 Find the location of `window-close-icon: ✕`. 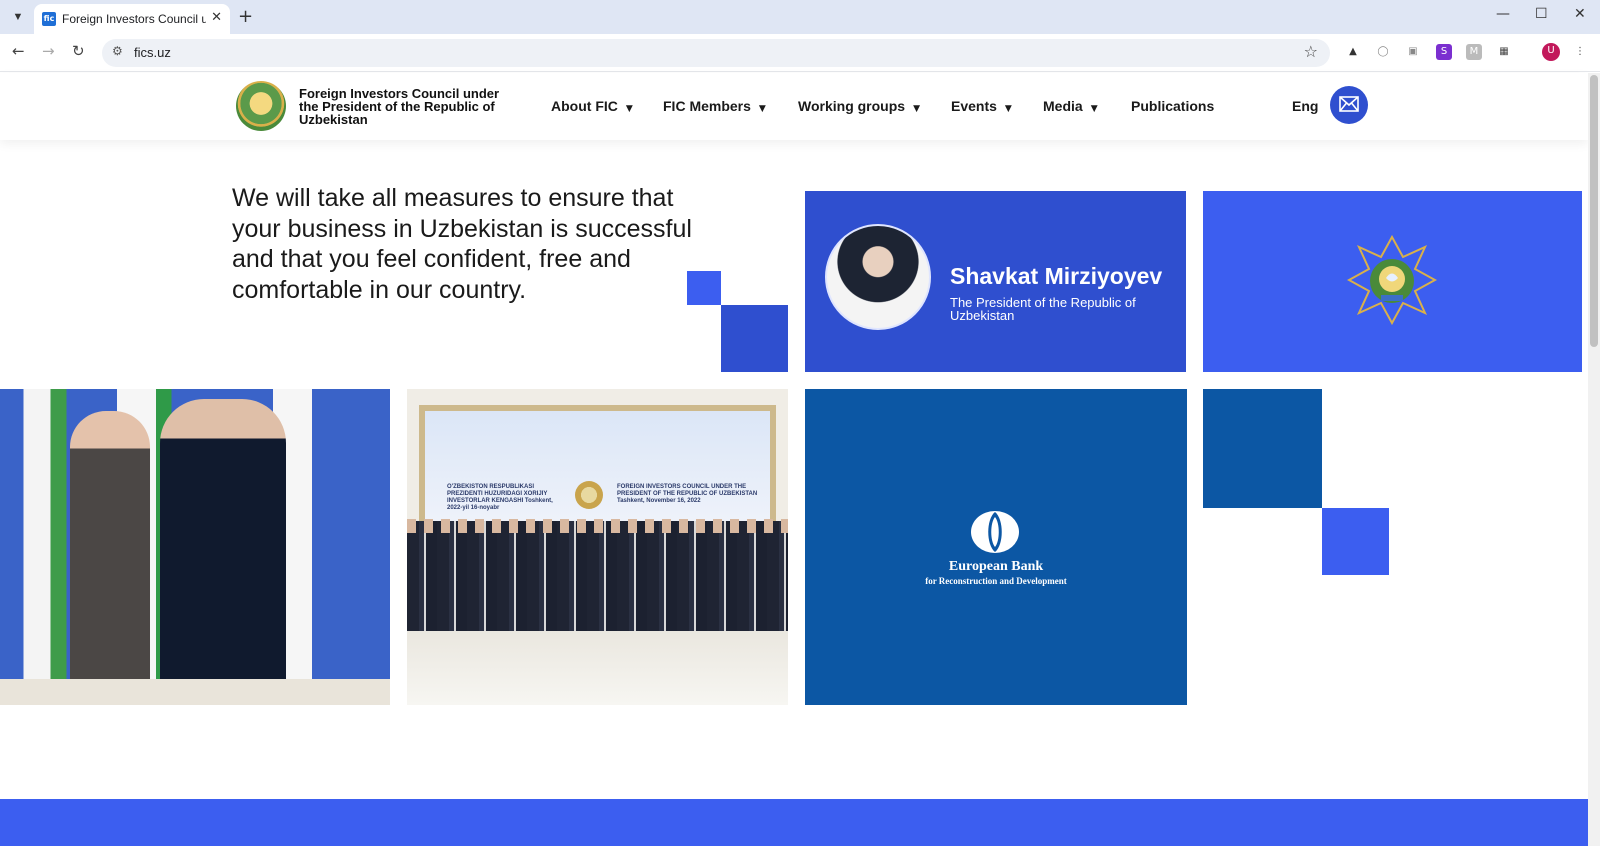

window-close-icon: ✕ is located at coordinates (1580, 14).